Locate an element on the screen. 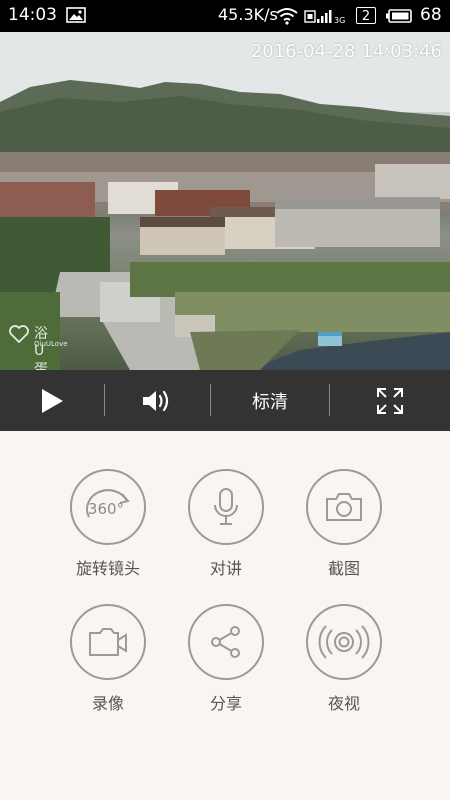 This screenshot has width=450, height=800. video-camera-icon is located at coordinates (108, 642).